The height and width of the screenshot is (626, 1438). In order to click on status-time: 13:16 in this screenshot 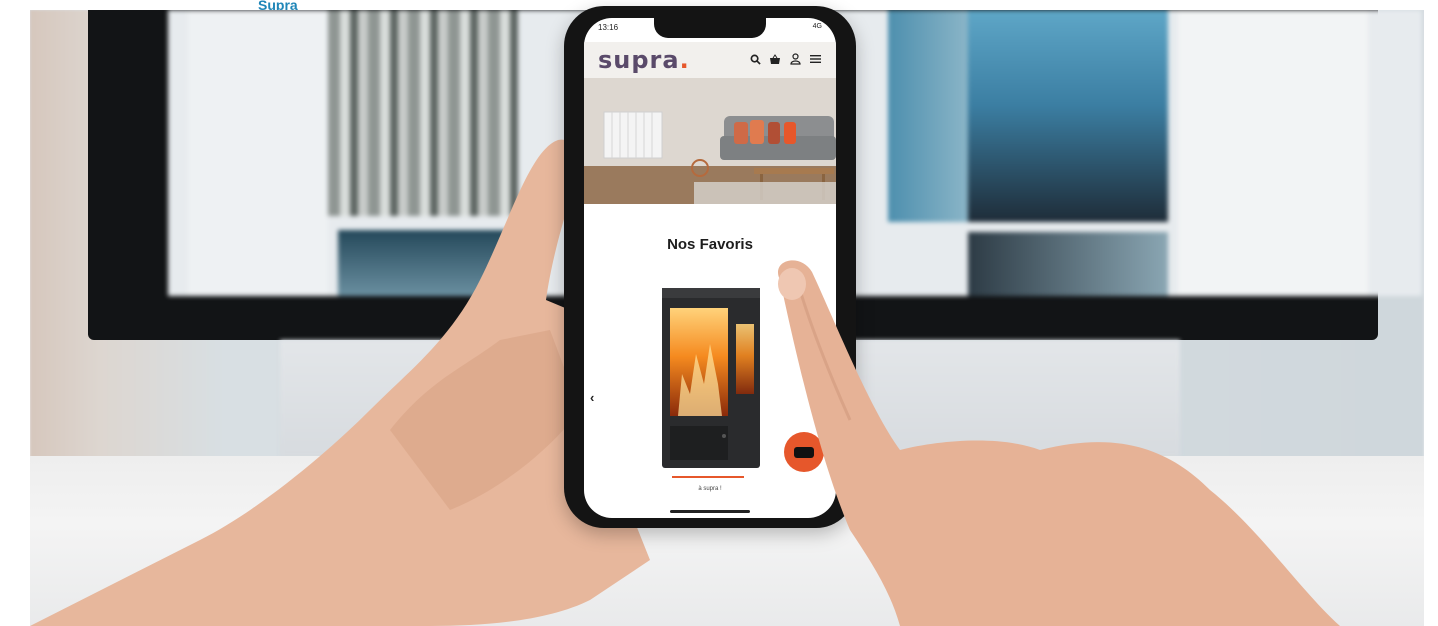, I will do `click(608, 27)`.